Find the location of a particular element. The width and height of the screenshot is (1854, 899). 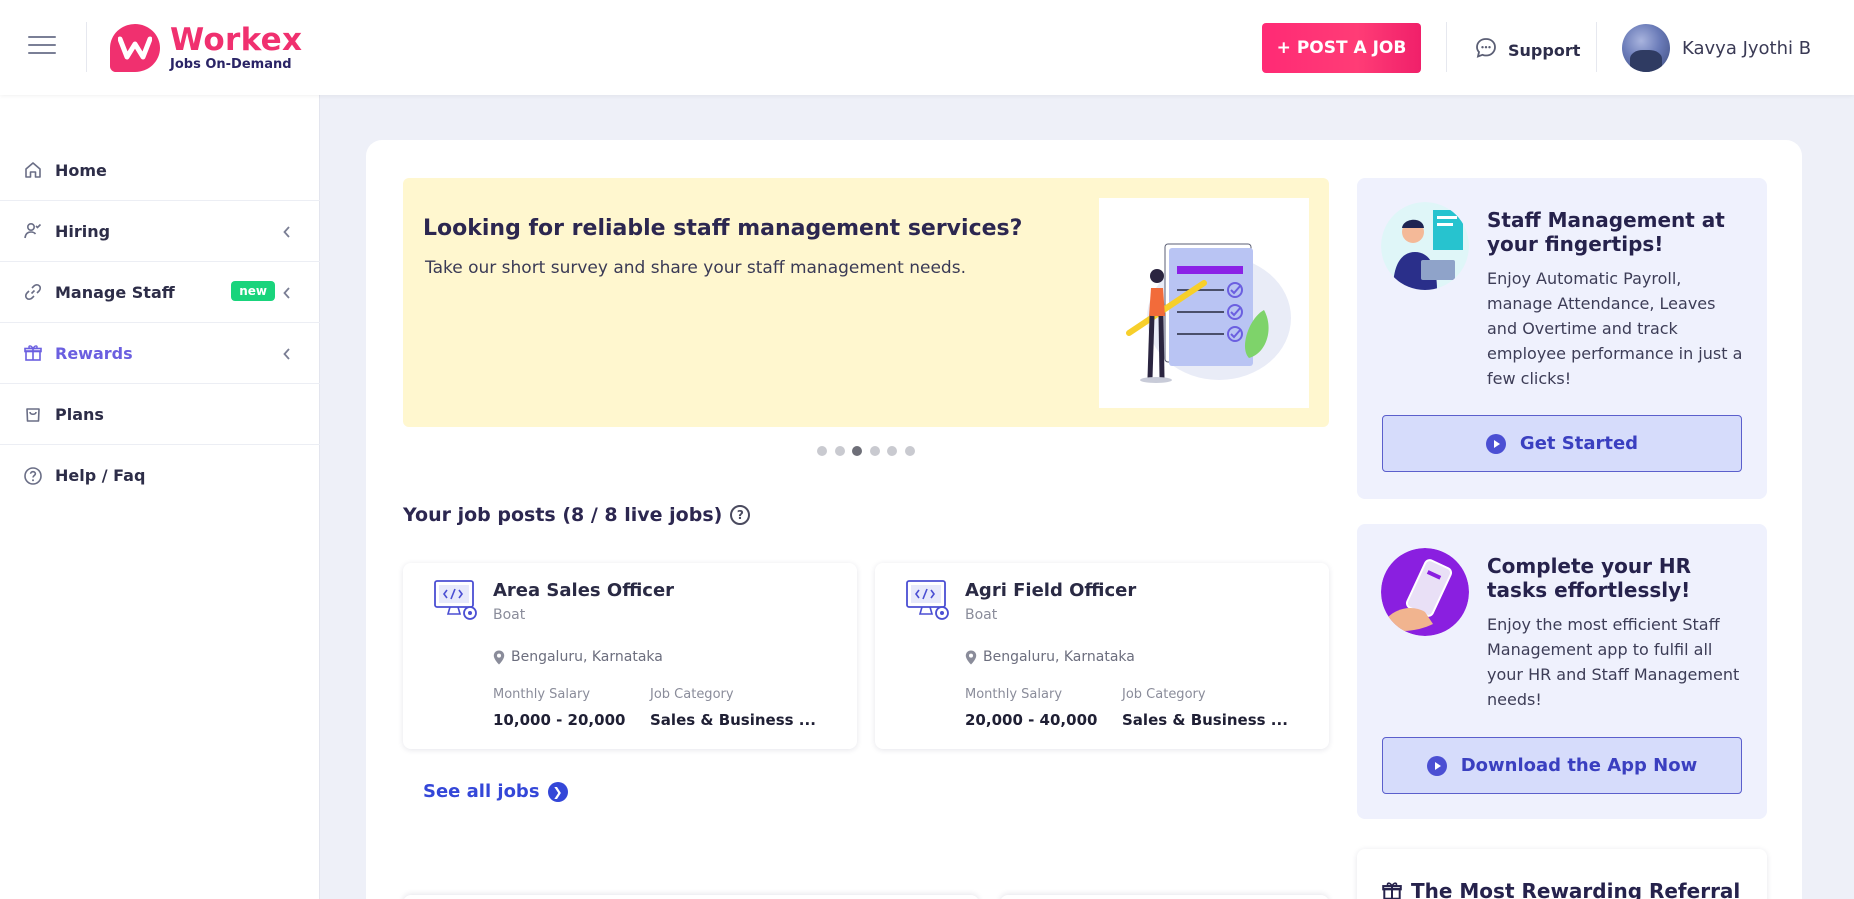

see-all-jobs-link: See all jobs ❯ is located at coordinates (495, 791).